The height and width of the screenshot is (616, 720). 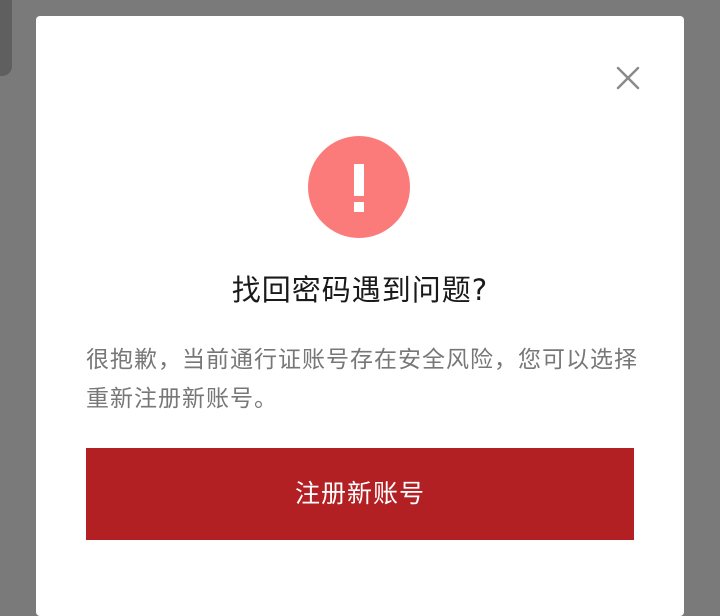 I want to click on close-icon, so click(x=628, y=78).